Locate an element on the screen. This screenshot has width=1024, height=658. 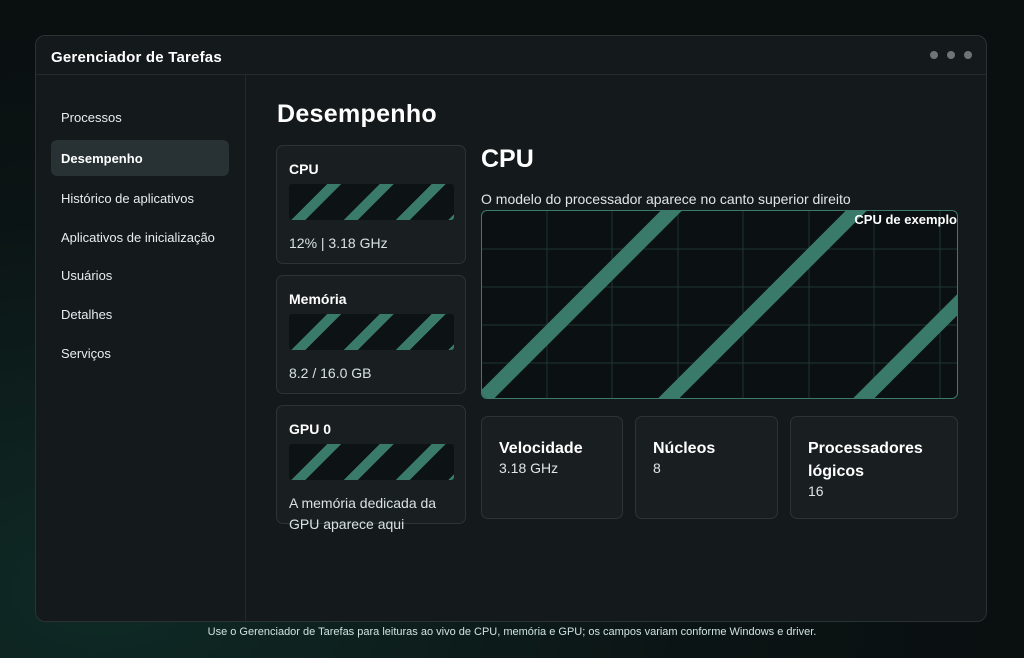
sidebar-item-usuarios: Usuários is located at coordinates (140, 275).